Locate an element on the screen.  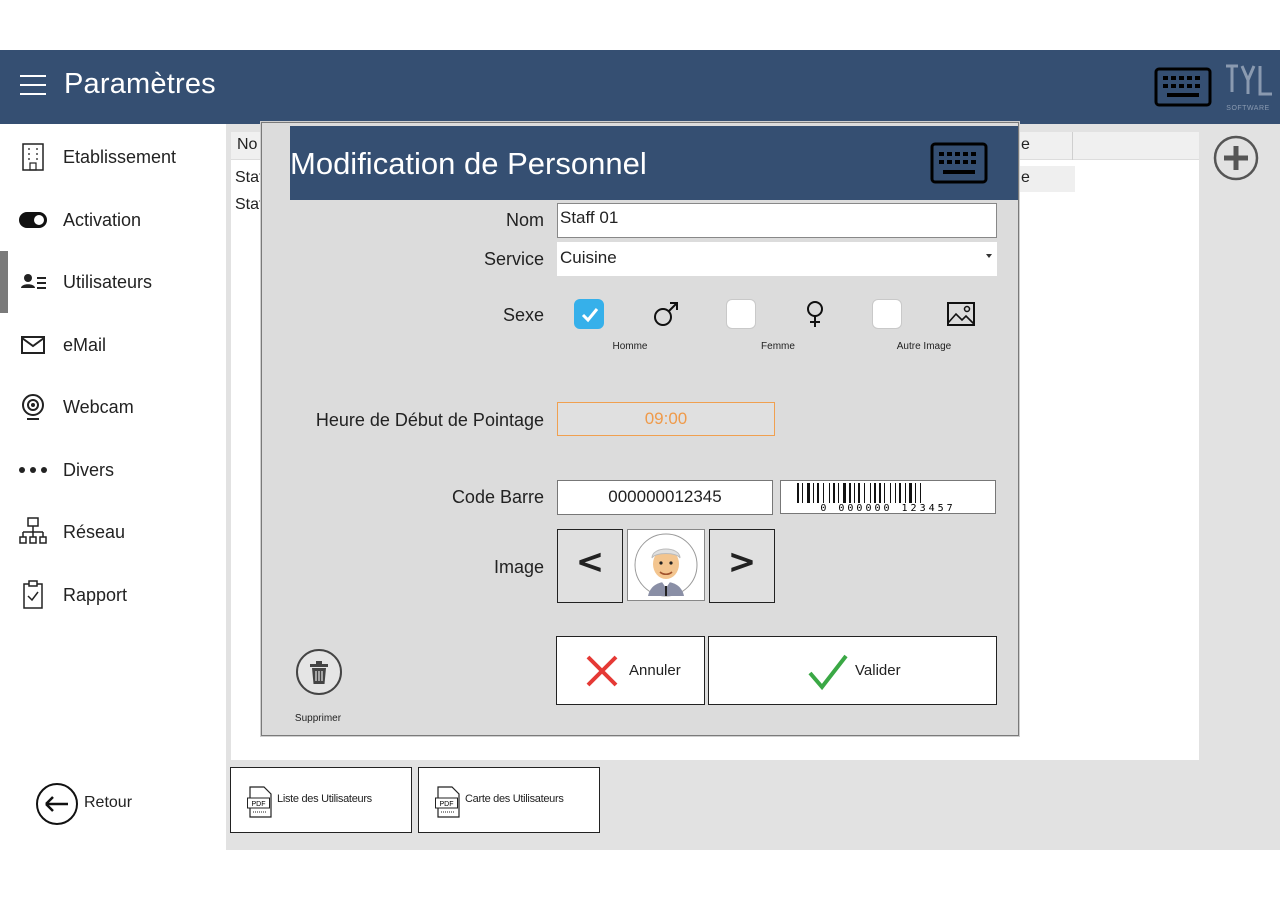
checkmark-icon is located at coordinates (828, 672).